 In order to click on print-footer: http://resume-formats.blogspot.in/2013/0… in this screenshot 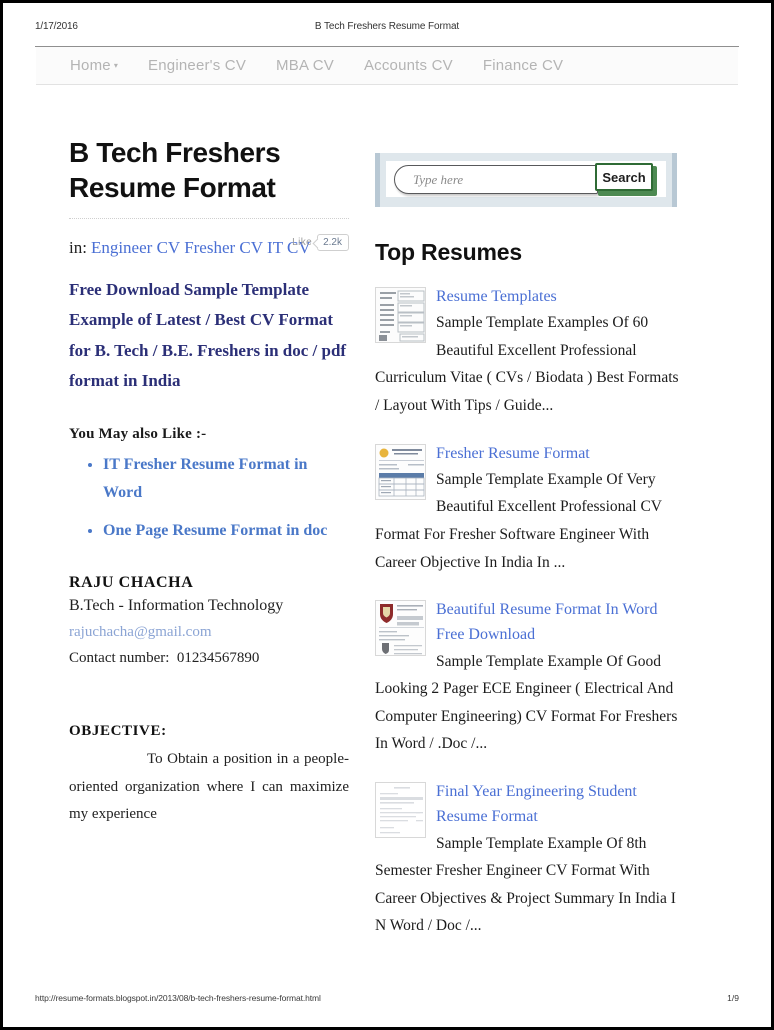, I will do `click(387, 1001)`.